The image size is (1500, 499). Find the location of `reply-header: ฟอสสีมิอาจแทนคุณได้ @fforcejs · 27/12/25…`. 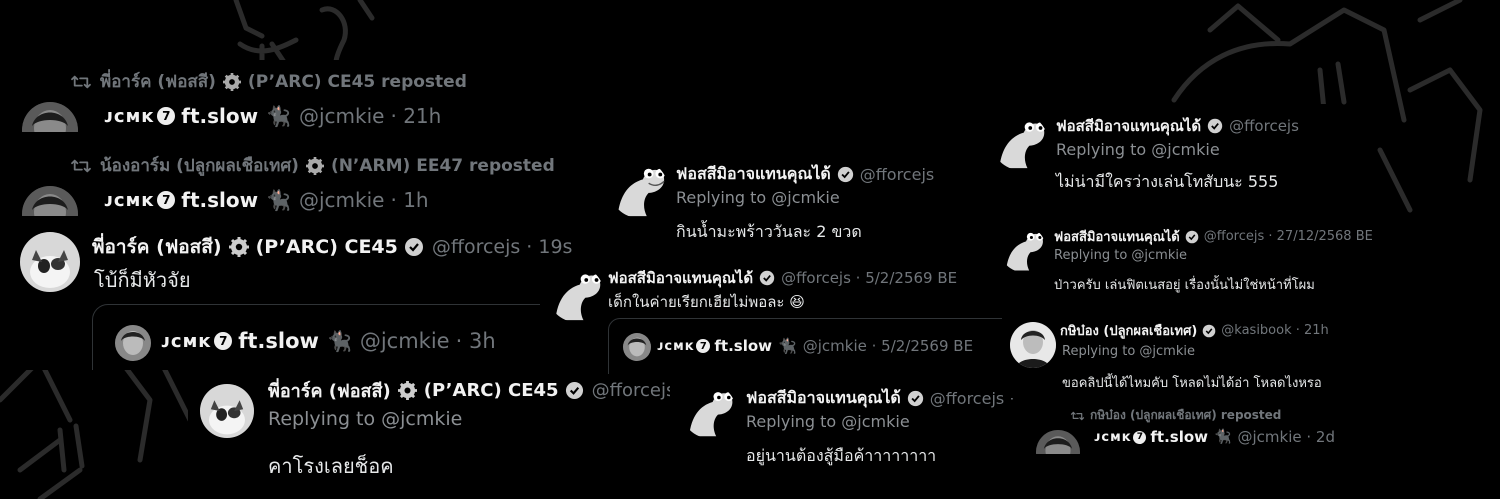

reply-header: ฟอสสีมิอาจแทนคุณได้ @fforcejs · 27/12/25… is located at coordinates (1213, 236).